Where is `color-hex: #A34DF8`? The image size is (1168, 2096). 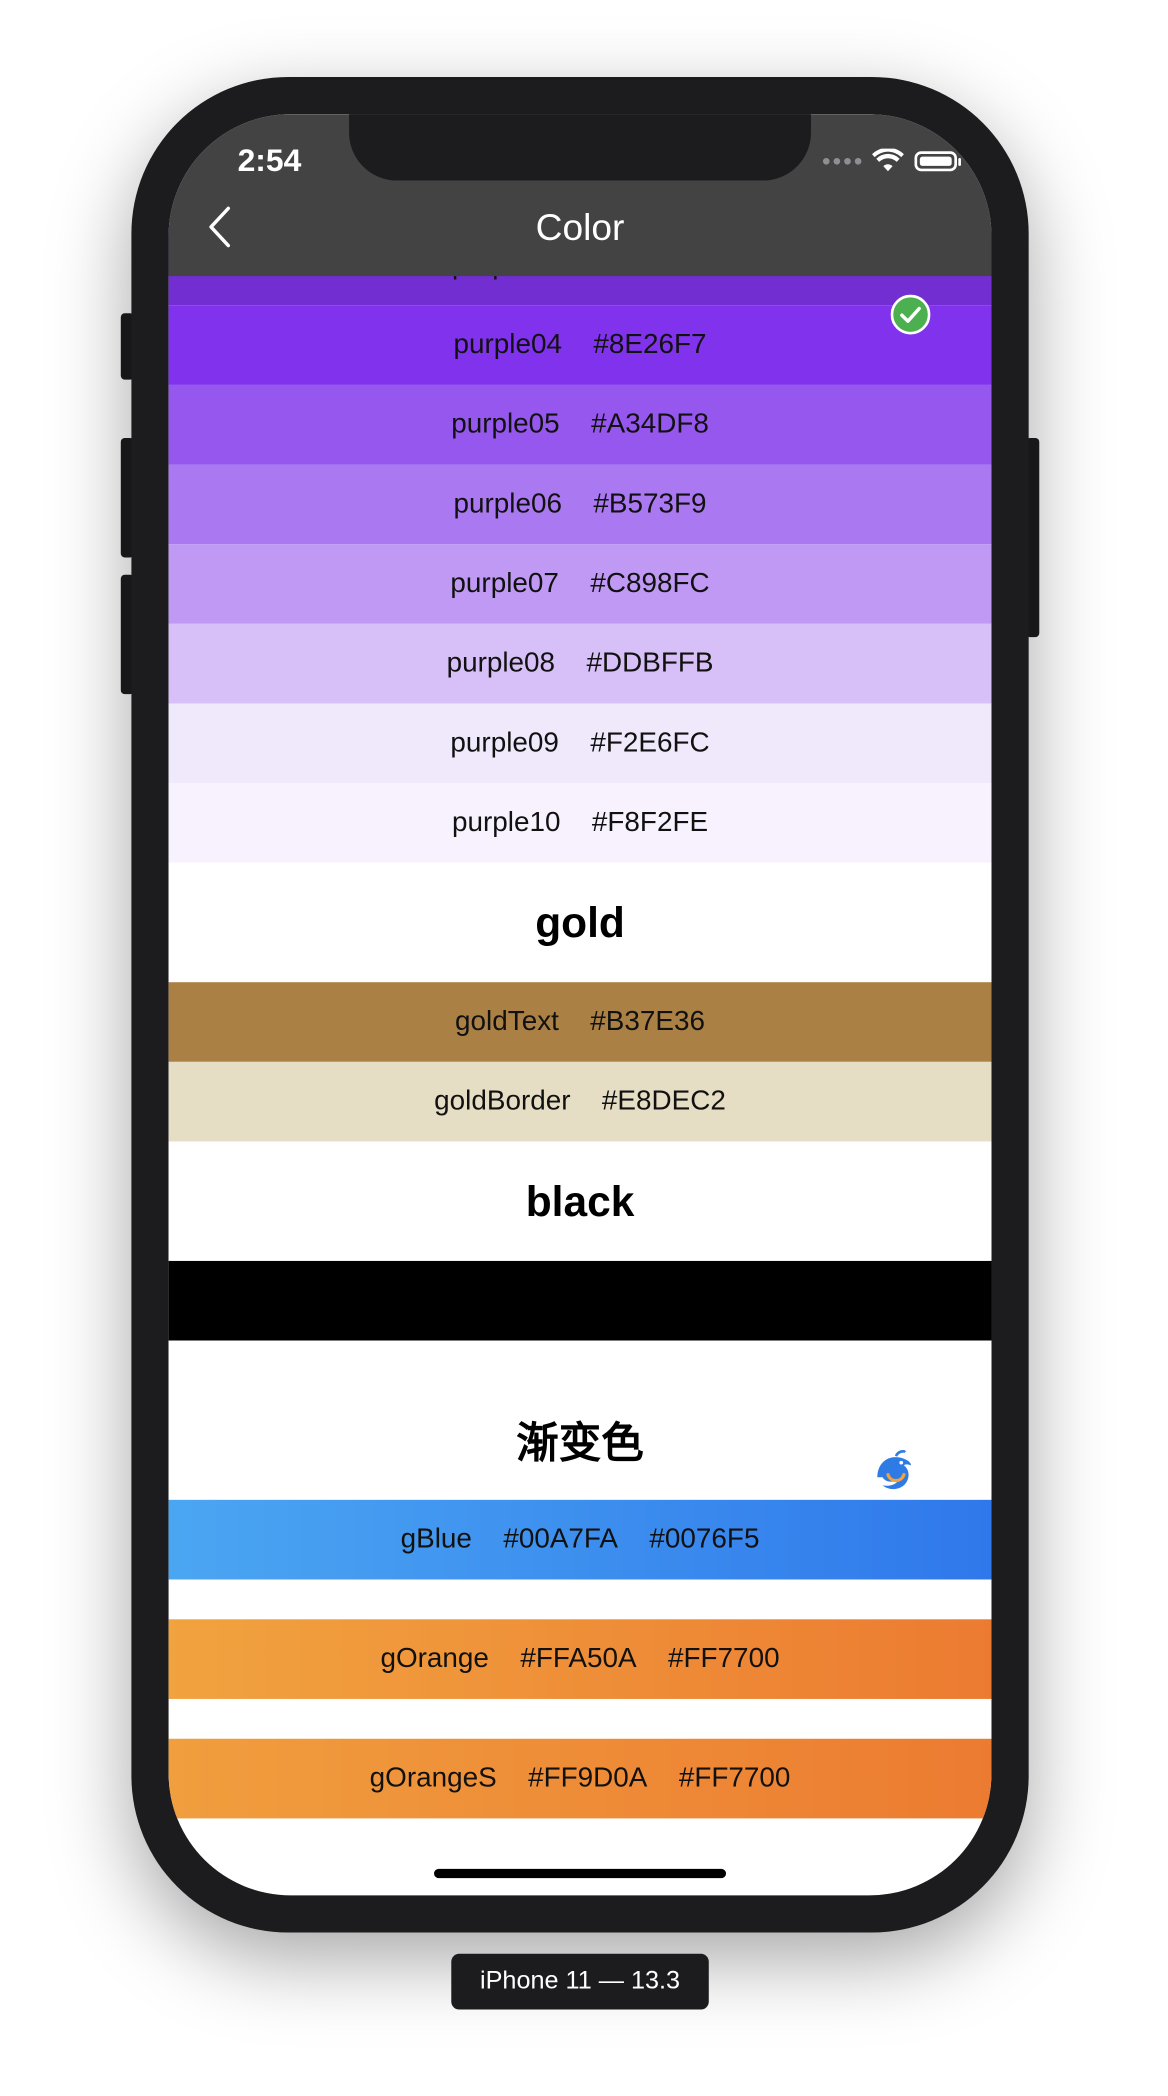
color-hex: #A34DF8 is located at coordinates (650, 424).